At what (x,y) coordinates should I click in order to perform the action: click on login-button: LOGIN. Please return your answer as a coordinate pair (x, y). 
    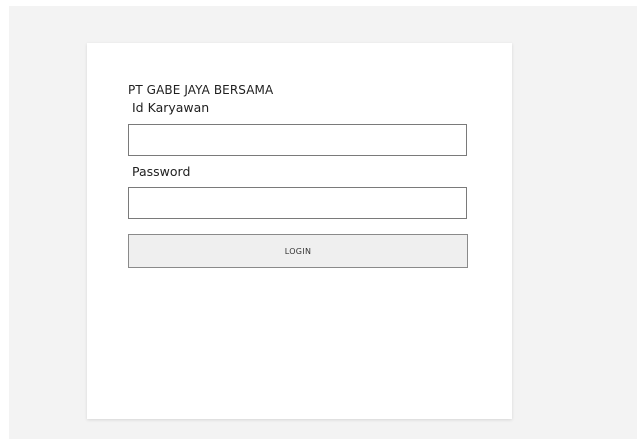
    Looking at the image, I should click on (298, 251).